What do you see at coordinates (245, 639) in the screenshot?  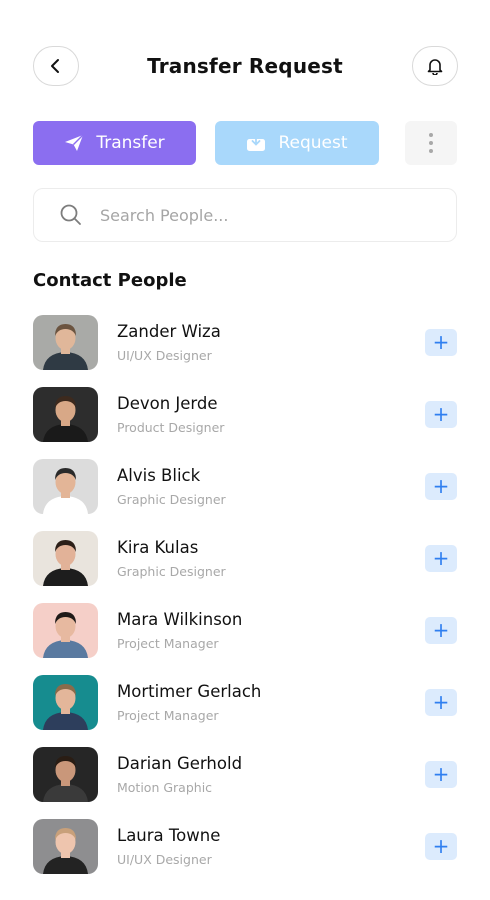 I see `contact-row: Mara Wilkinson Project Manager +` at bounding box center [245, 639].